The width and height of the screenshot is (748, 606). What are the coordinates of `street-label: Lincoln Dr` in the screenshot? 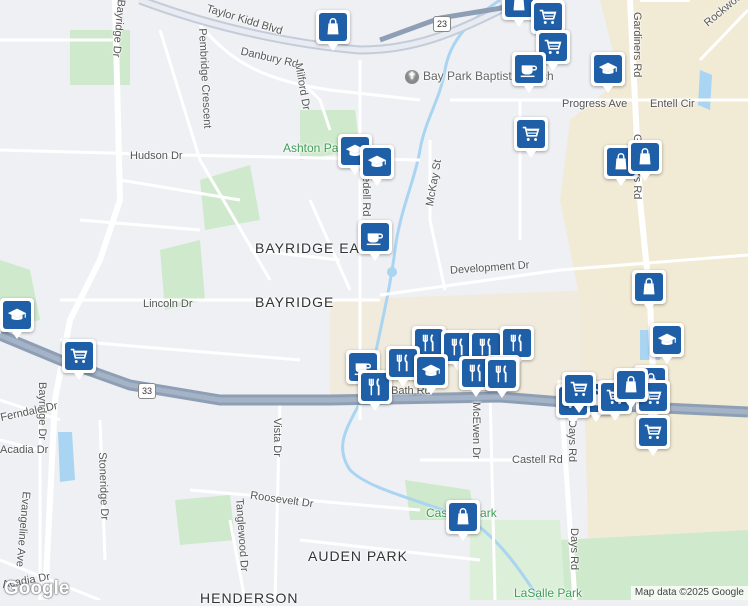 It's located at (168, 304).